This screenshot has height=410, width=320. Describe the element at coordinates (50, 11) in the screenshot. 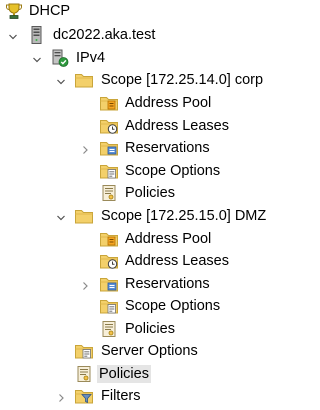

I see `tree-label: DHCP` at that location.